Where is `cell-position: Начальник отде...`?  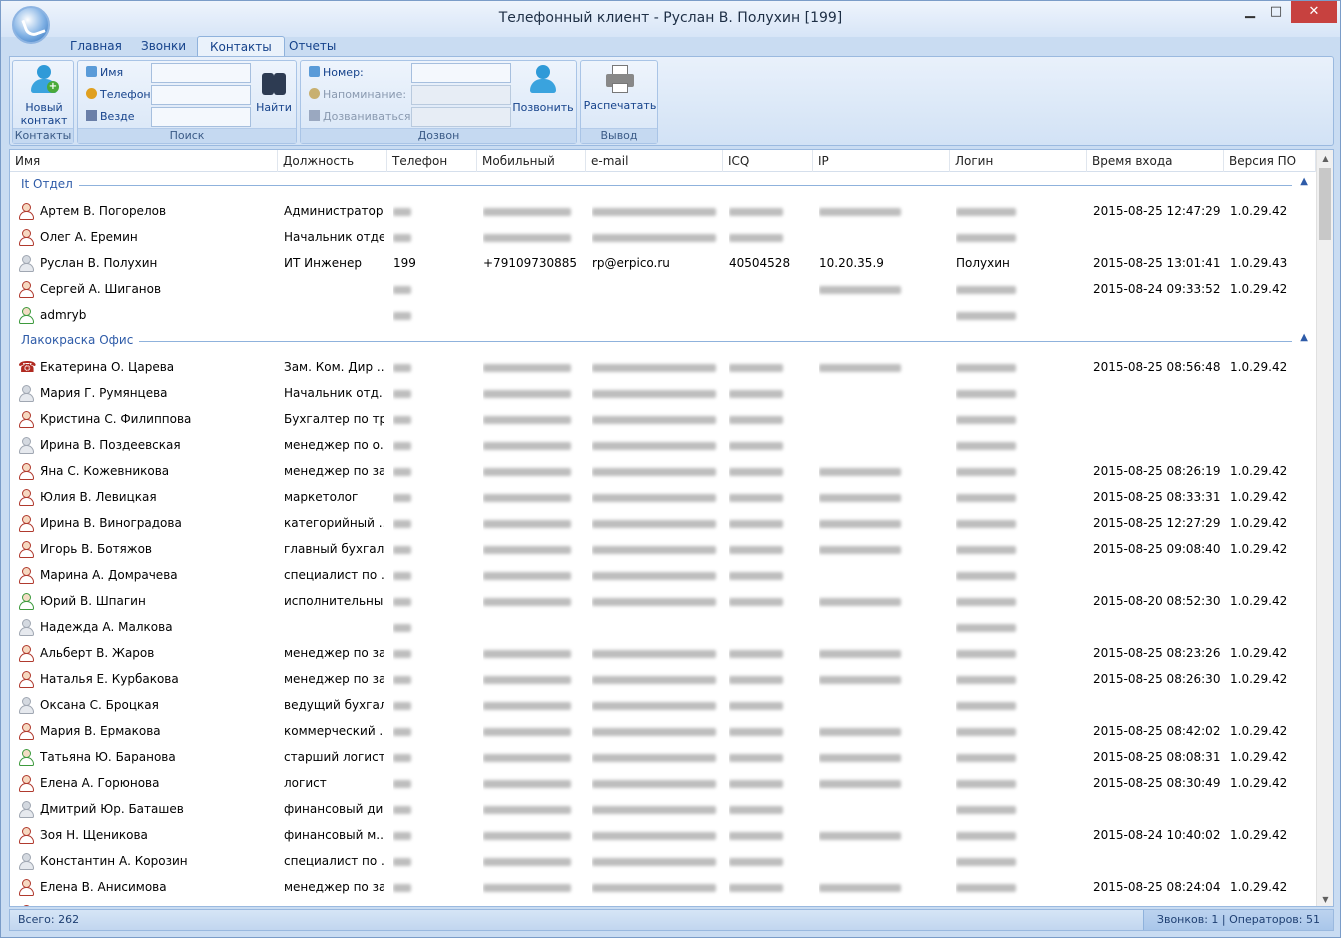 cell-position: Начальник отде... is located at coordinates (334, 237).